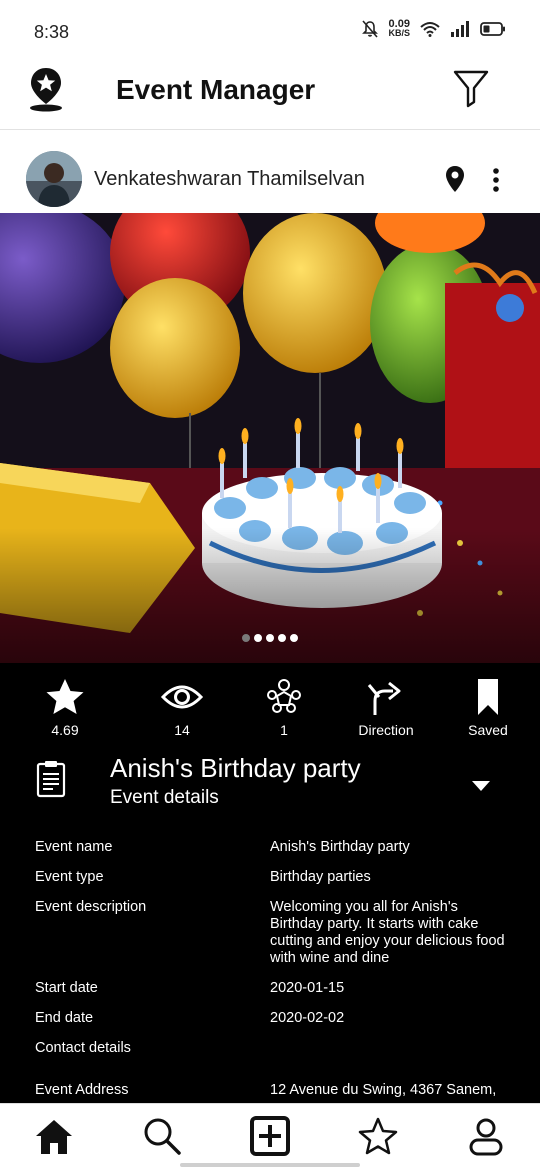 This screenshot has width=540, height=1170. I want to click on bottom-nav, so click(270, 1136).